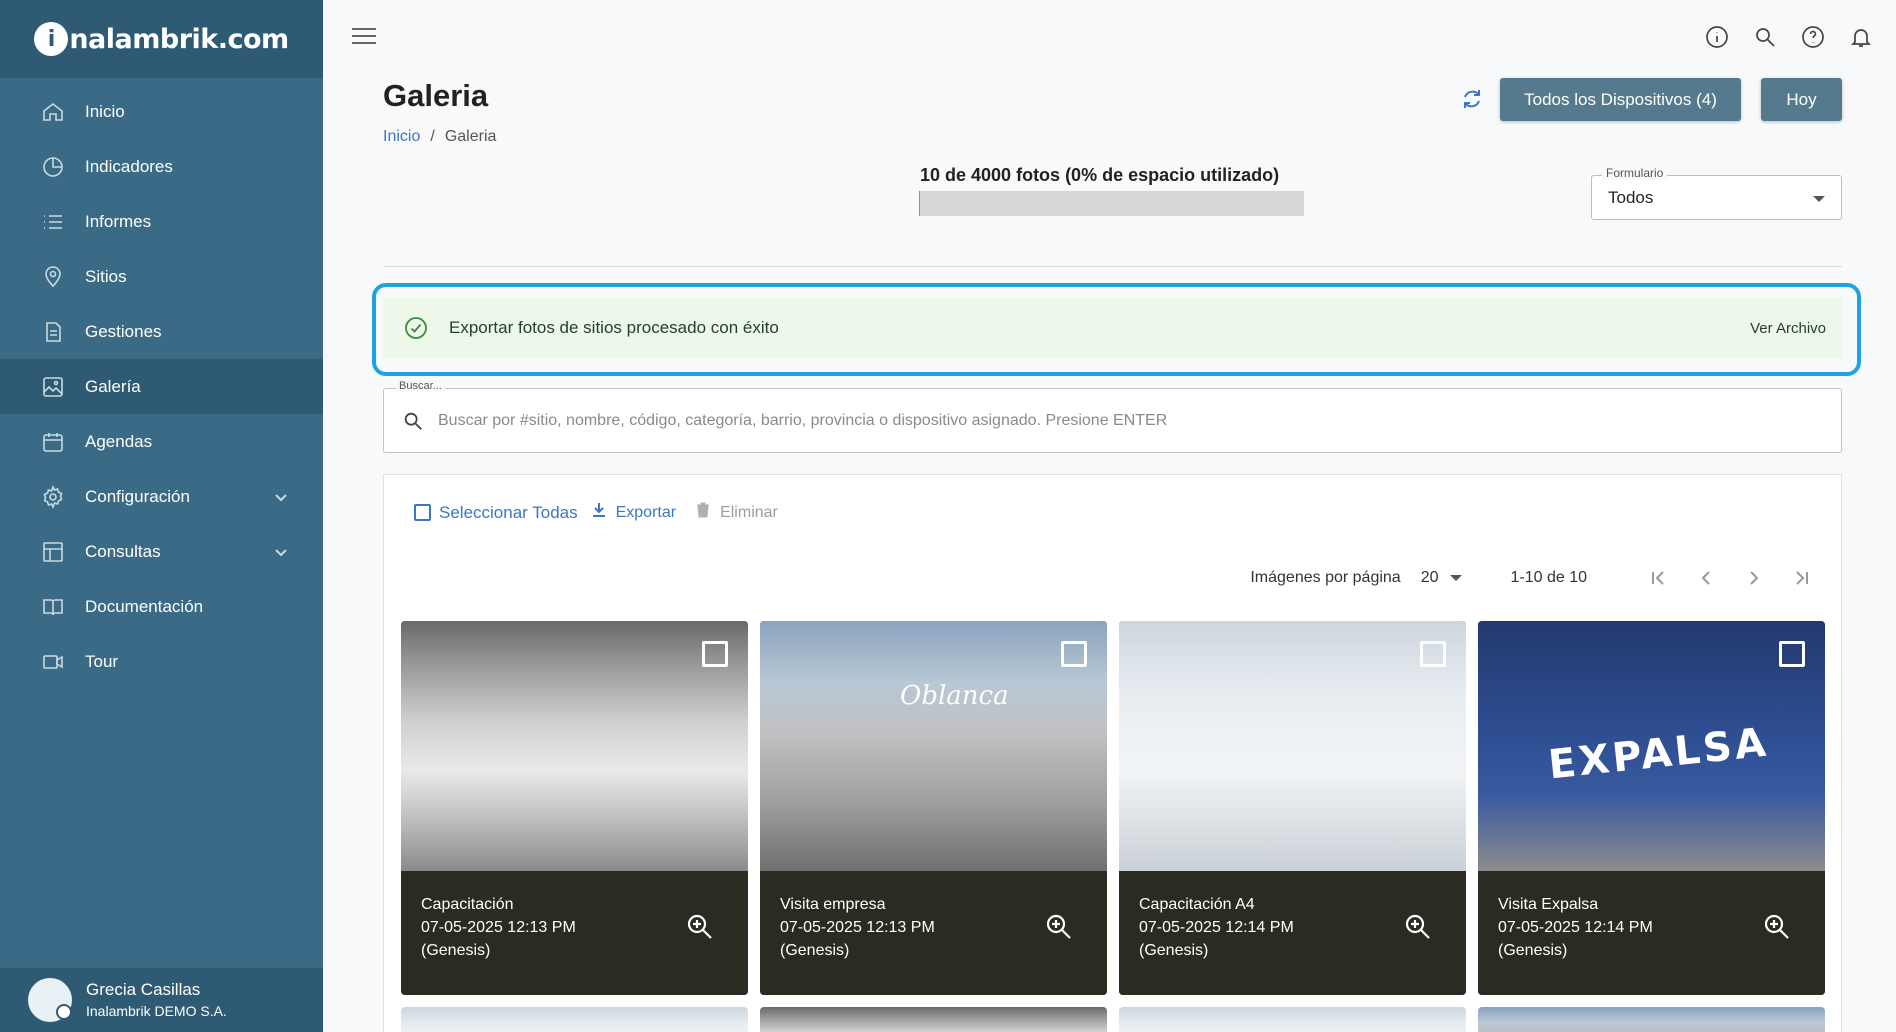 This screenshot has height=1032, width=1896. I want to click on search-input, so click(1128, 421).